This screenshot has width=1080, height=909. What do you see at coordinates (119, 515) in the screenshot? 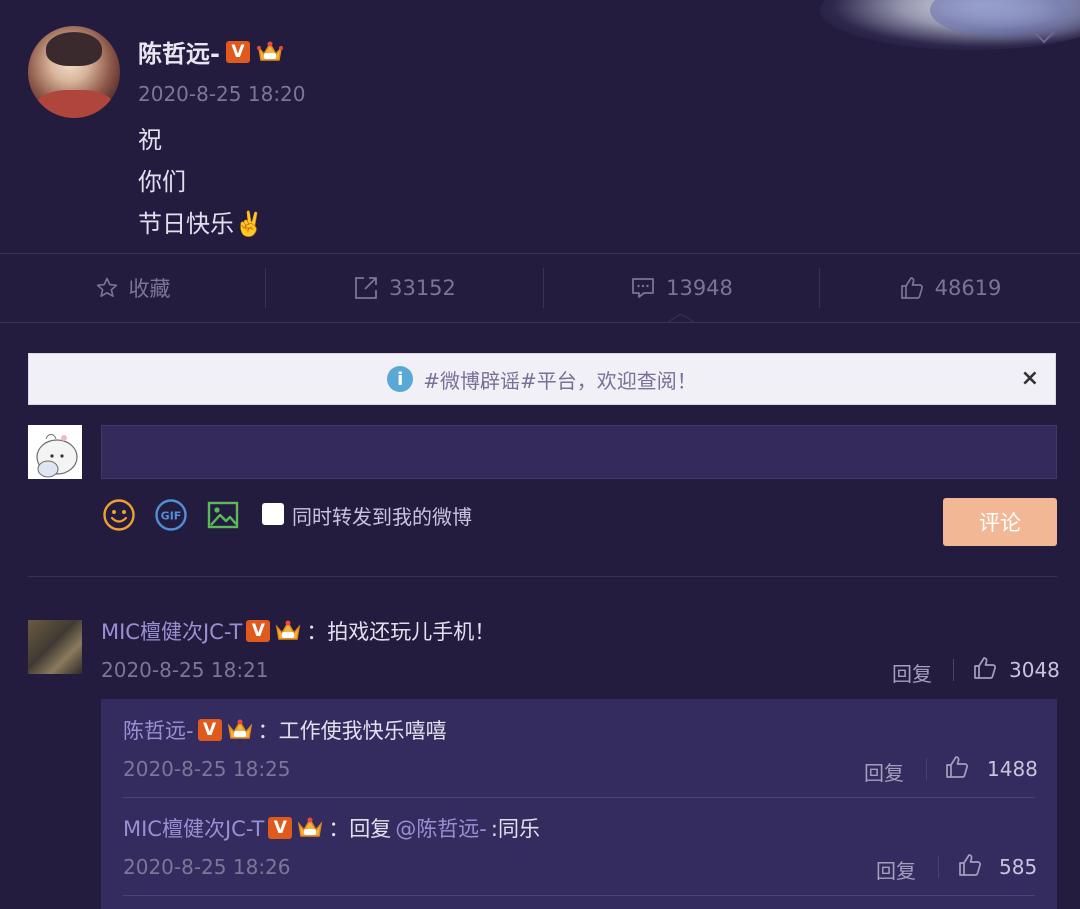
I see `emoji-icon` at bounding box center [119, 515].